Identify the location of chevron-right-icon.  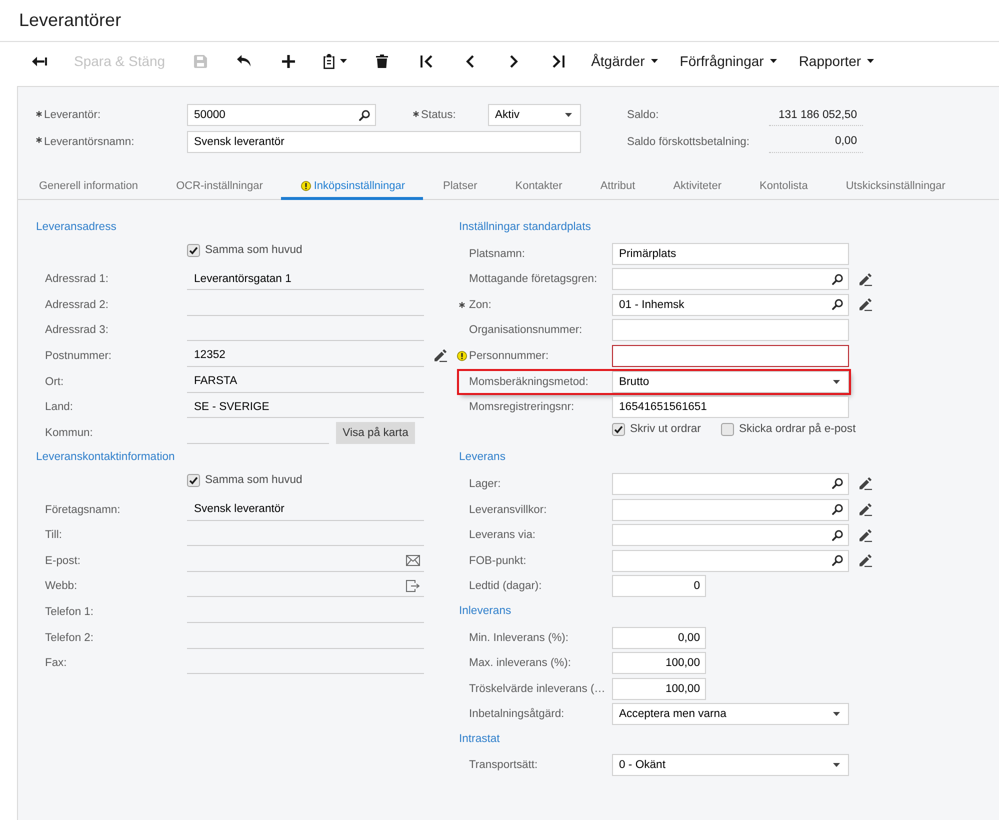
(514, 61).